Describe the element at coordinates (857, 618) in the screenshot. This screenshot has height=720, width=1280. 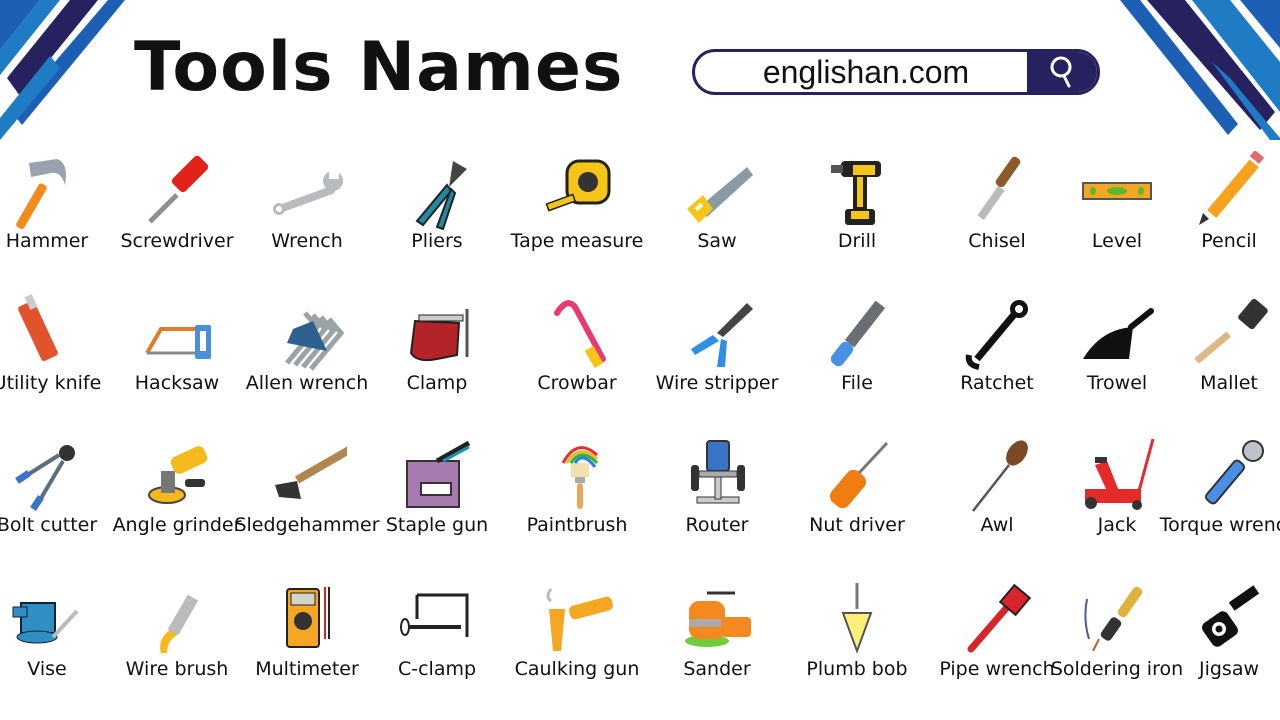
I see `plumb-bob-icon` at that location.